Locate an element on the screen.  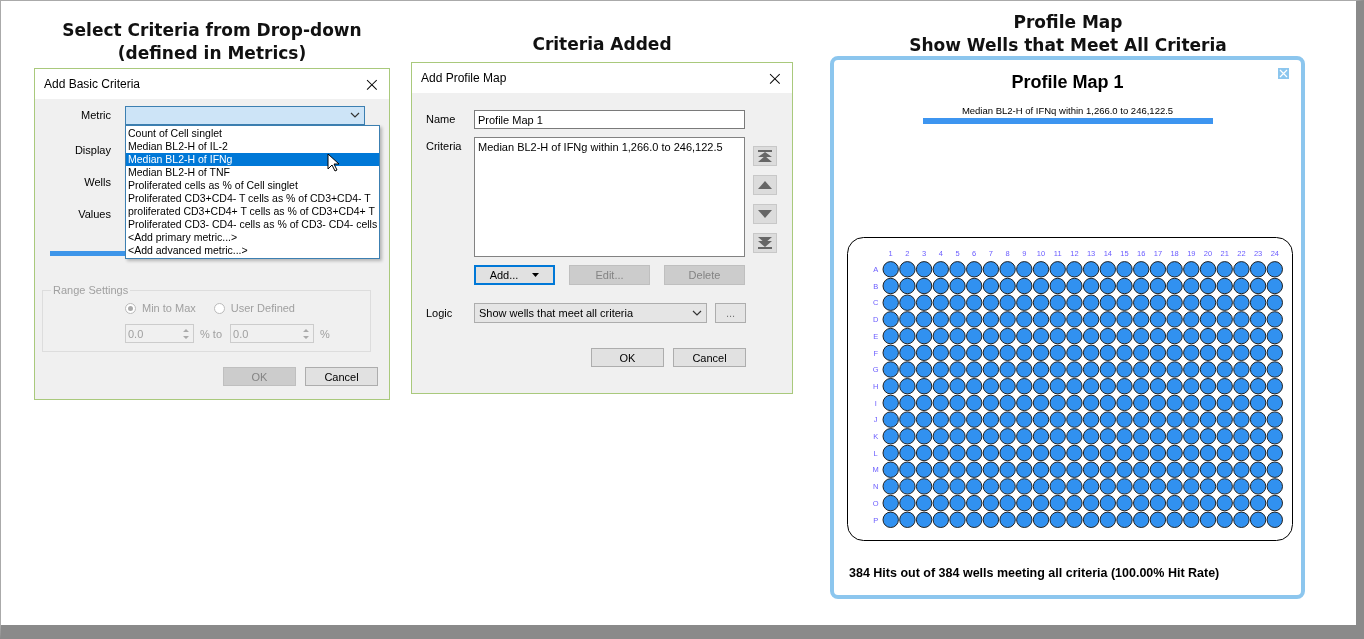
caption-line: Select Criteria from Drop-down is located at coordinates (212, 30).